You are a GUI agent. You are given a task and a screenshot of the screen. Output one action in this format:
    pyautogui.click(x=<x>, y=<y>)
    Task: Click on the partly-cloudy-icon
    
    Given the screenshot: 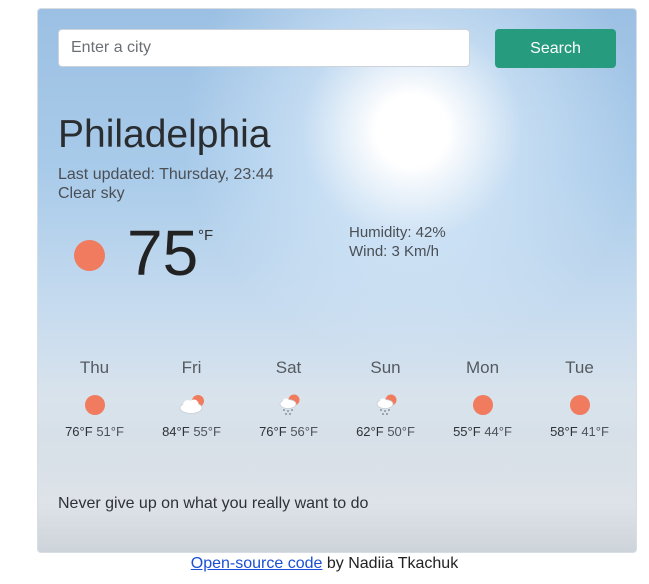 What is the action you would take?
    pyautogui.click(x=192, y=404)
    